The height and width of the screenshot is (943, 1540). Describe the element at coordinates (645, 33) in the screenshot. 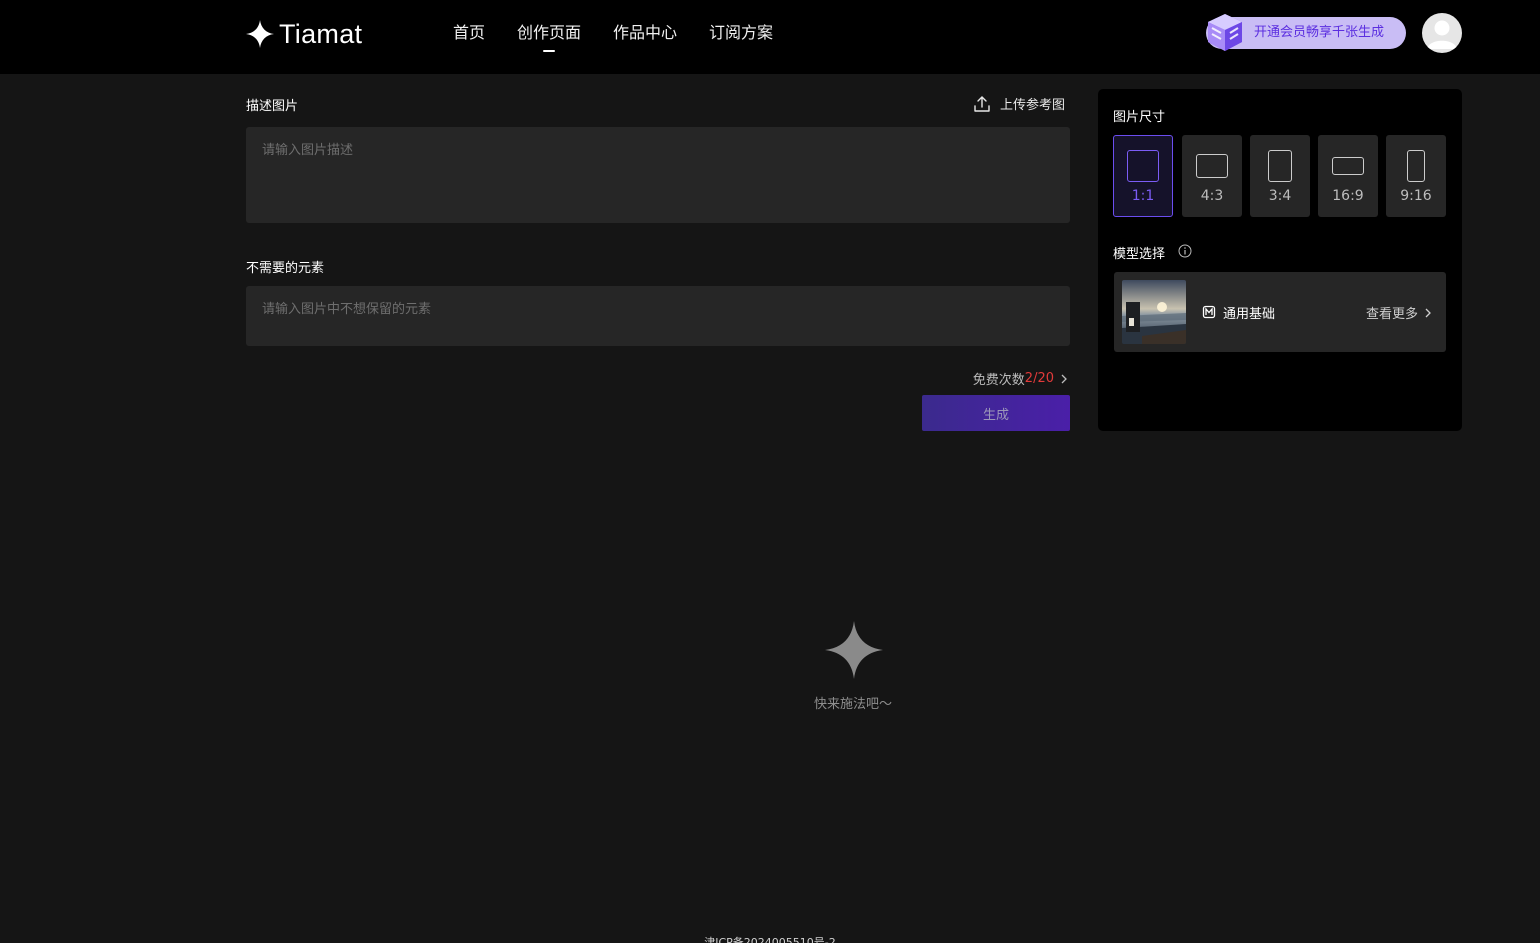

I see `nav-item-works: 作品中心` at that location.